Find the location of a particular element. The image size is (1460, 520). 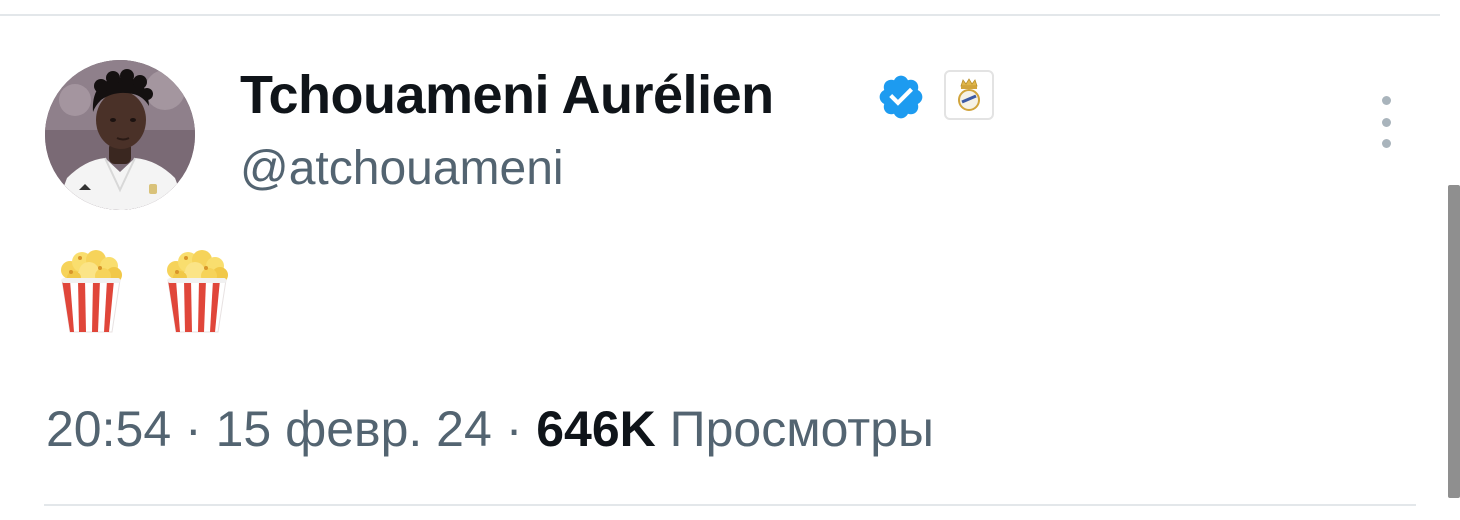

tweet-meta: 20:54 · 15 февр. 24 · 646K Просмотры is located at coordinates (490, 429).